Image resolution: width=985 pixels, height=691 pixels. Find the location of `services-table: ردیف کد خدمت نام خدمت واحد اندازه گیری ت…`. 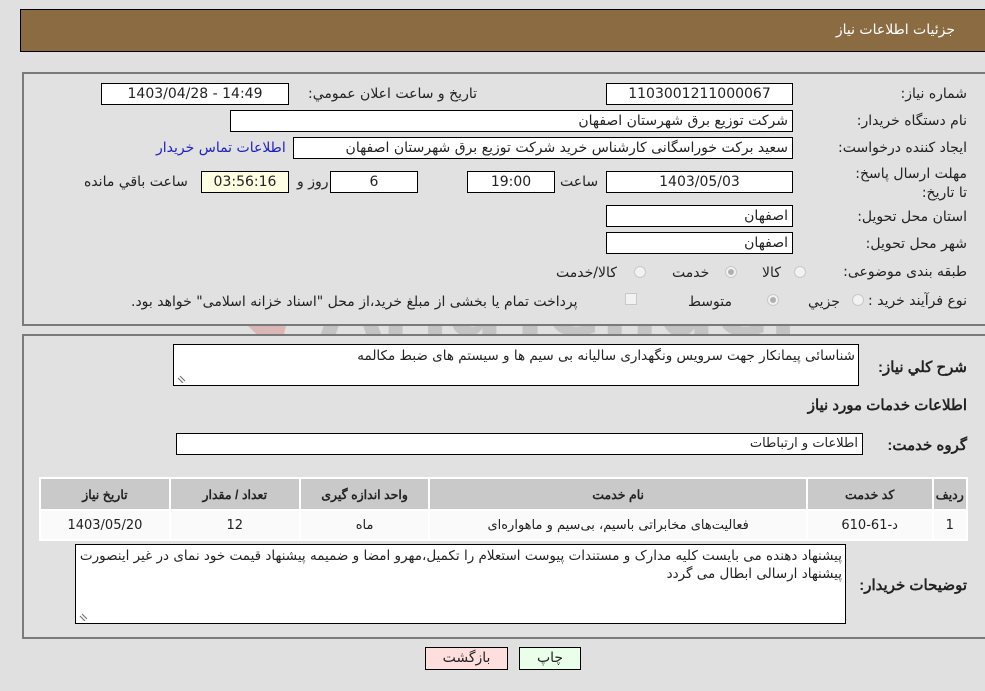

services-table: ردیف کد خدمت نام خدمت واحد اندازه گیری ت… is located at coordinates (503, 509).